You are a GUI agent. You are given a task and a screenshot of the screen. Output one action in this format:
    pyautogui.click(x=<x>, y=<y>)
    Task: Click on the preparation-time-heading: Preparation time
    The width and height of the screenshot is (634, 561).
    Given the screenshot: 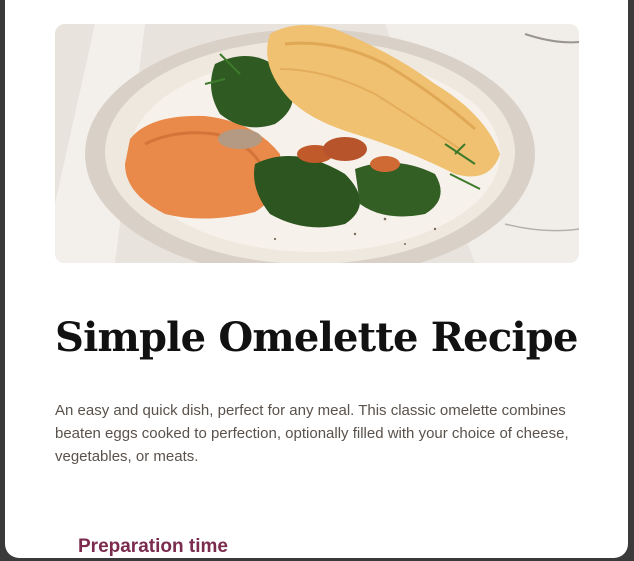 What is the action you would take?
    pyautogui.click(x=153, y=546)
    